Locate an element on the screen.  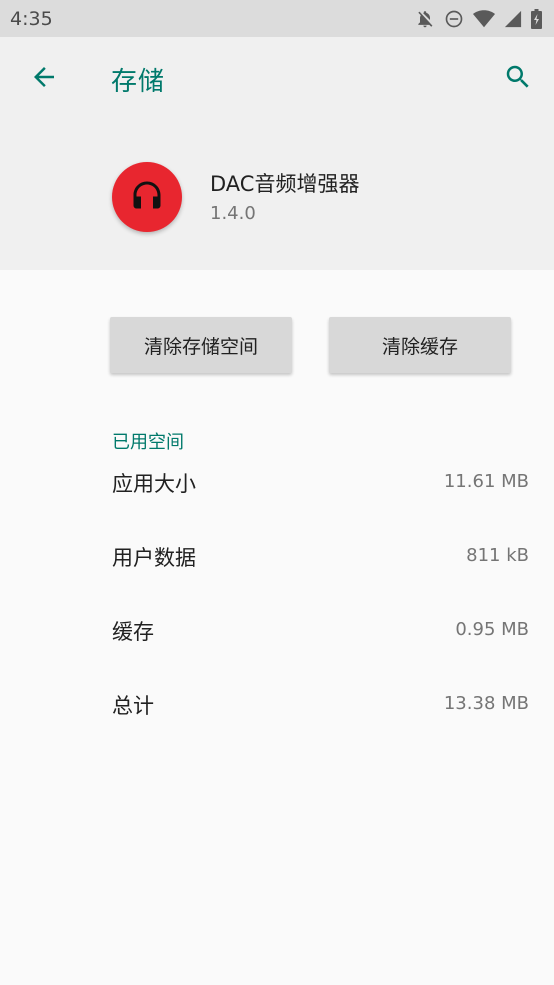
clear-storage-button: 清除存储空间 is located at coordinates (201, 345).